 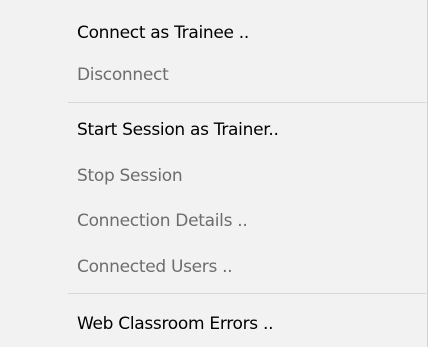 I want to click on menu-item-stop-session: Stop Session, so click(x=130, y=176).